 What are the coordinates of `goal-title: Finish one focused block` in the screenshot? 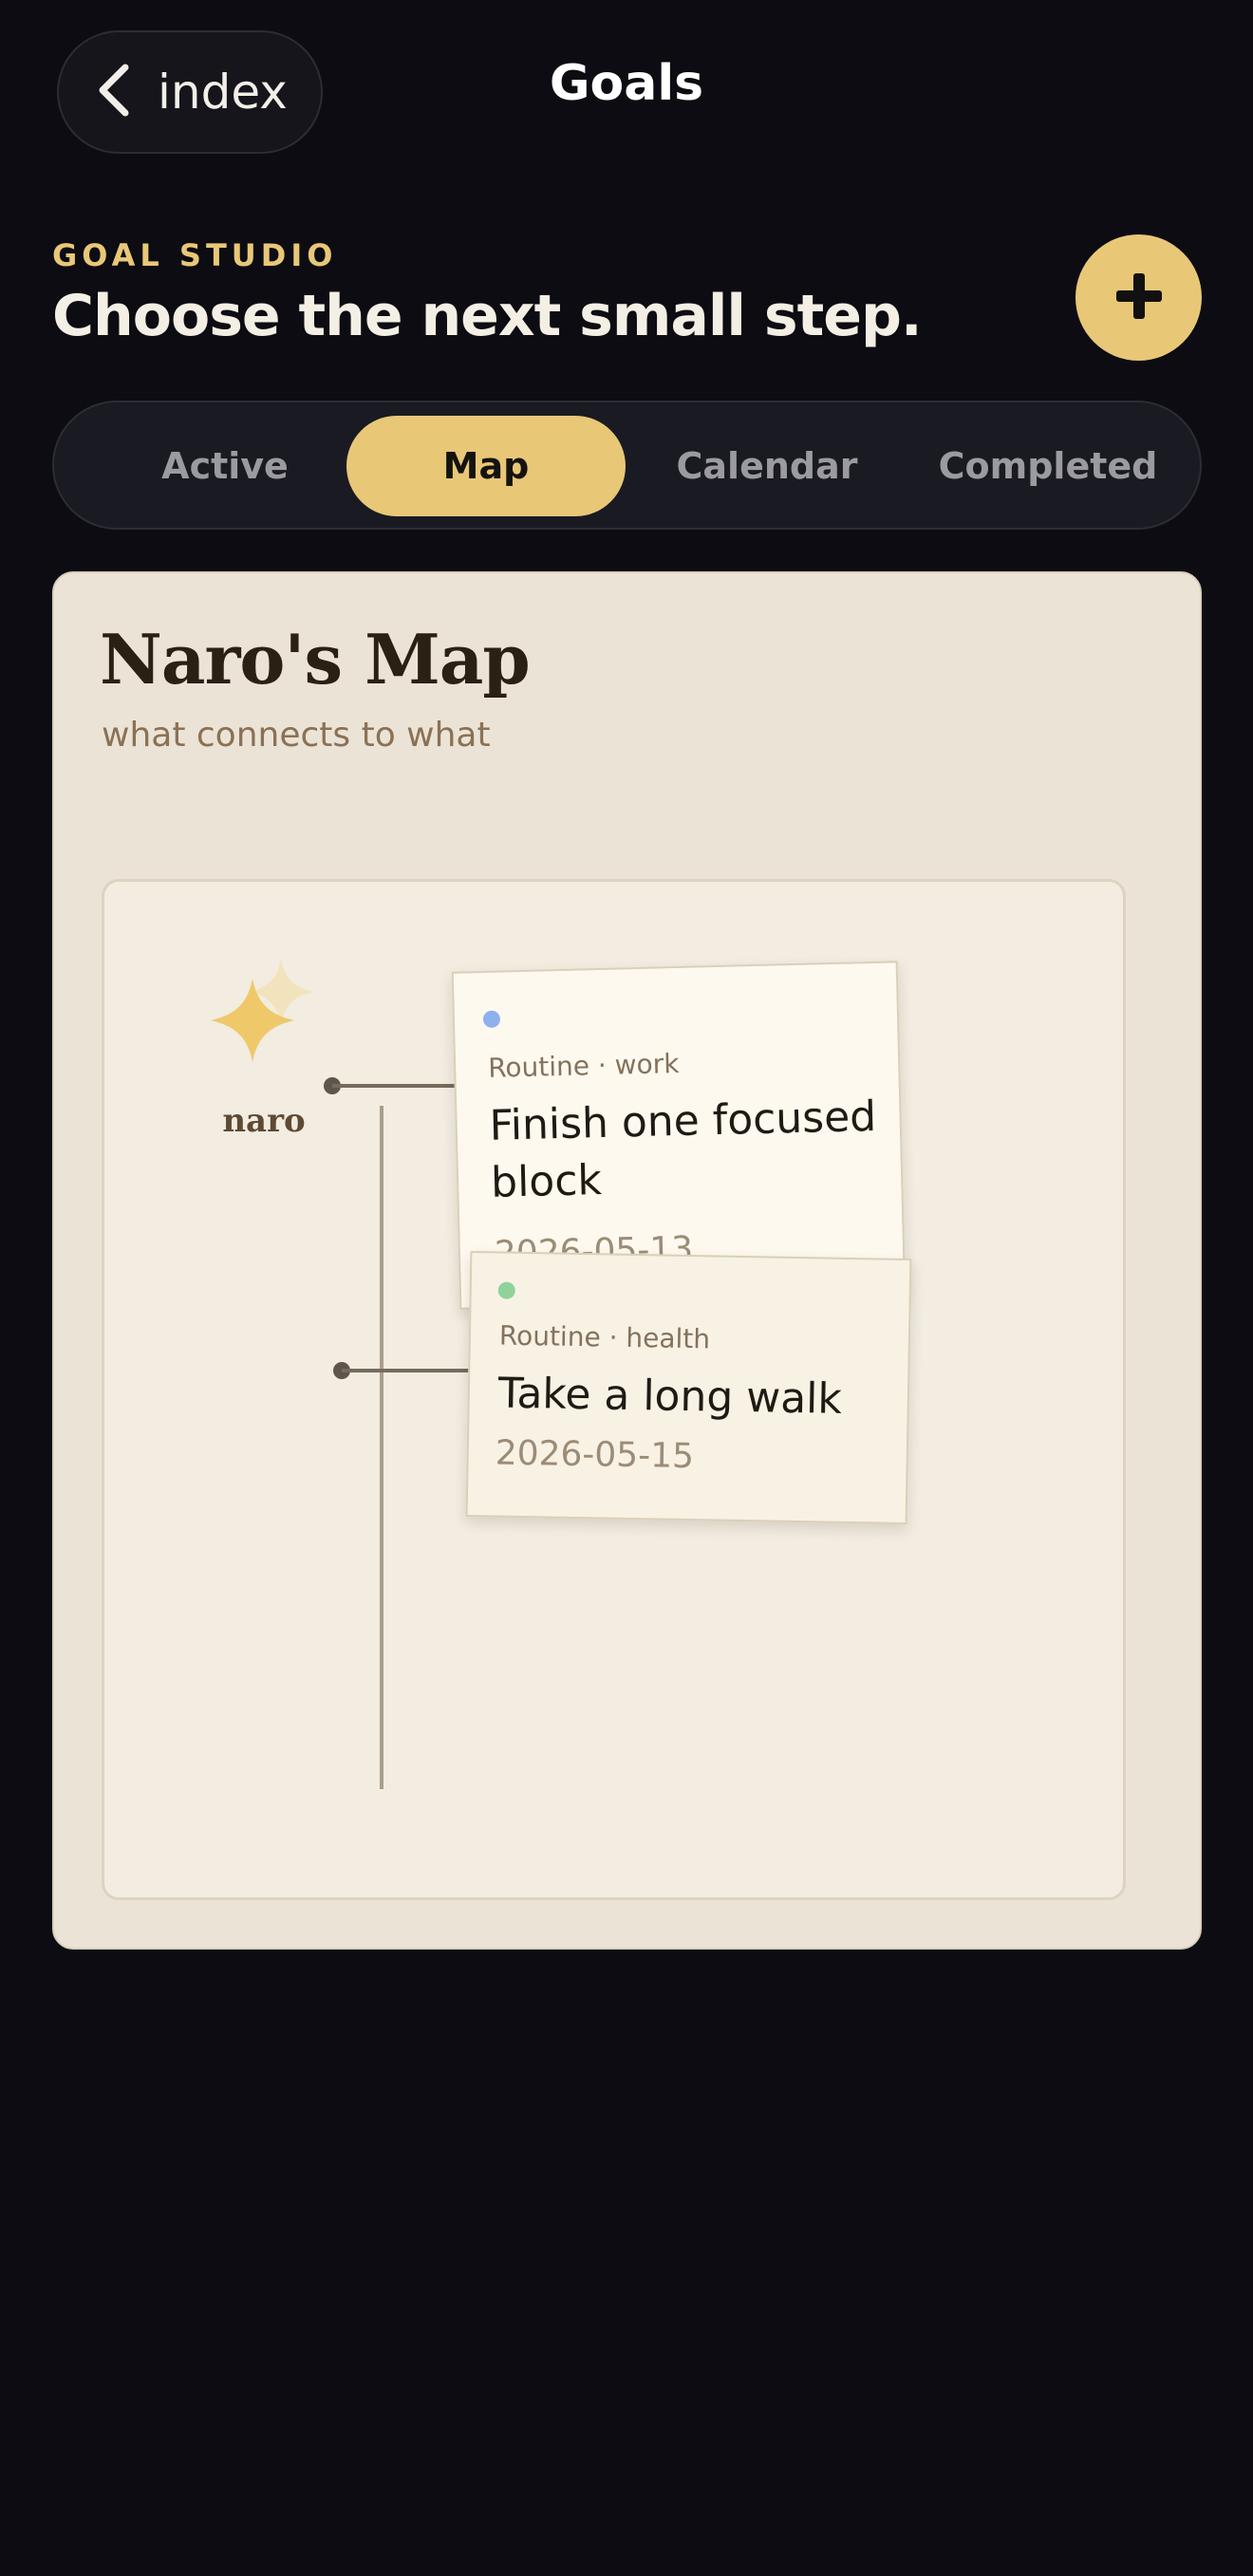 It's located at (683, 1149).